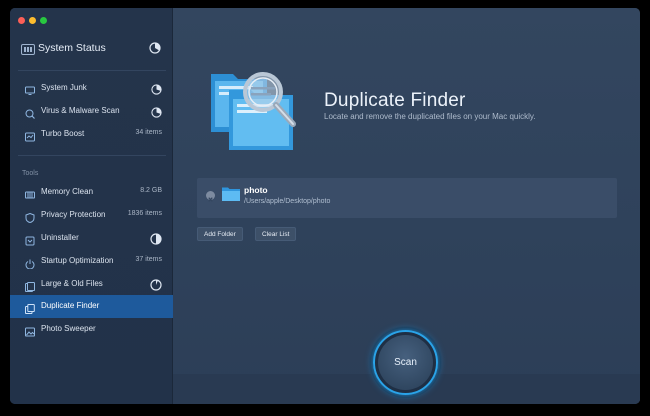  I want to click on add-folder-button: Add Folder, so click(220, 234).